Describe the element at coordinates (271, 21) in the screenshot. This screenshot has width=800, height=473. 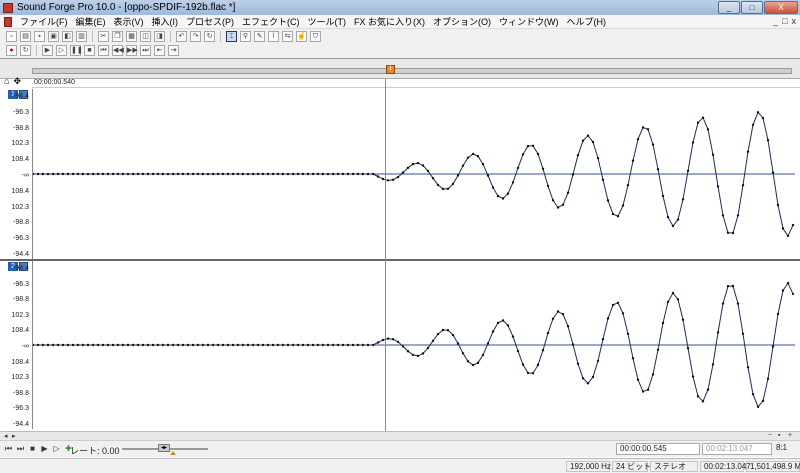
I see `menu-effects: エフェクト(C)` at that location.